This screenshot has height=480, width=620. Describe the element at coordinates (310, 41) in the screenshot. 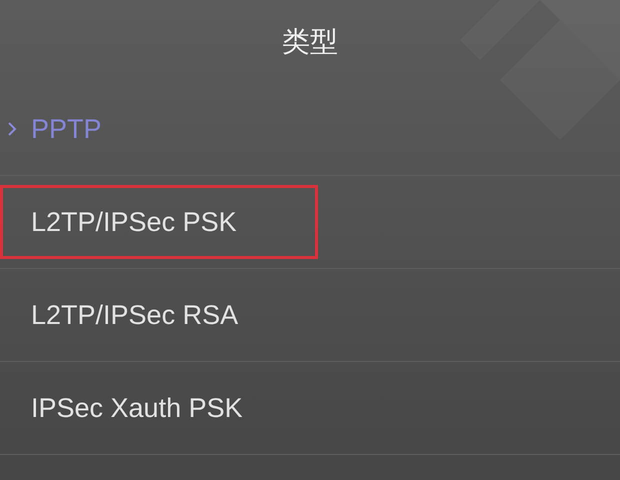

I see `page-title: 类型` at that location.